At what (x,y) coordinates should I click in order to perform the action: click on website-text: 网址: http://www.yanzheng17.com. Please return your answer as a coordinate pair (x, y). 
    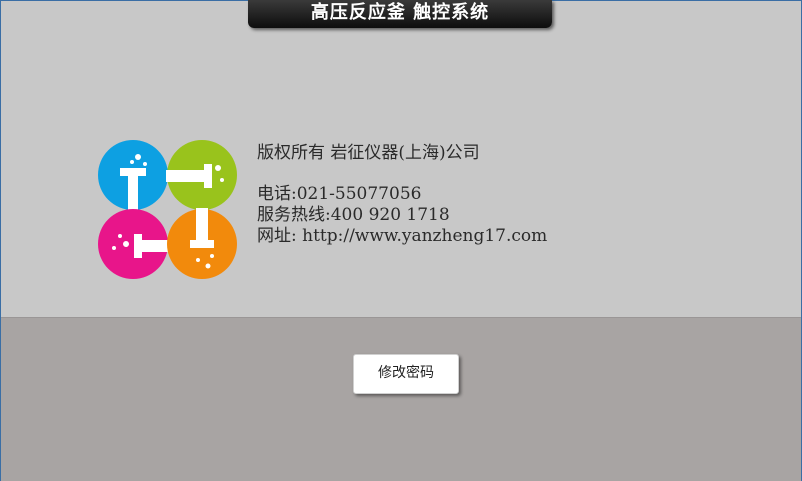
    Looking at the image, I should click on (402, 236).